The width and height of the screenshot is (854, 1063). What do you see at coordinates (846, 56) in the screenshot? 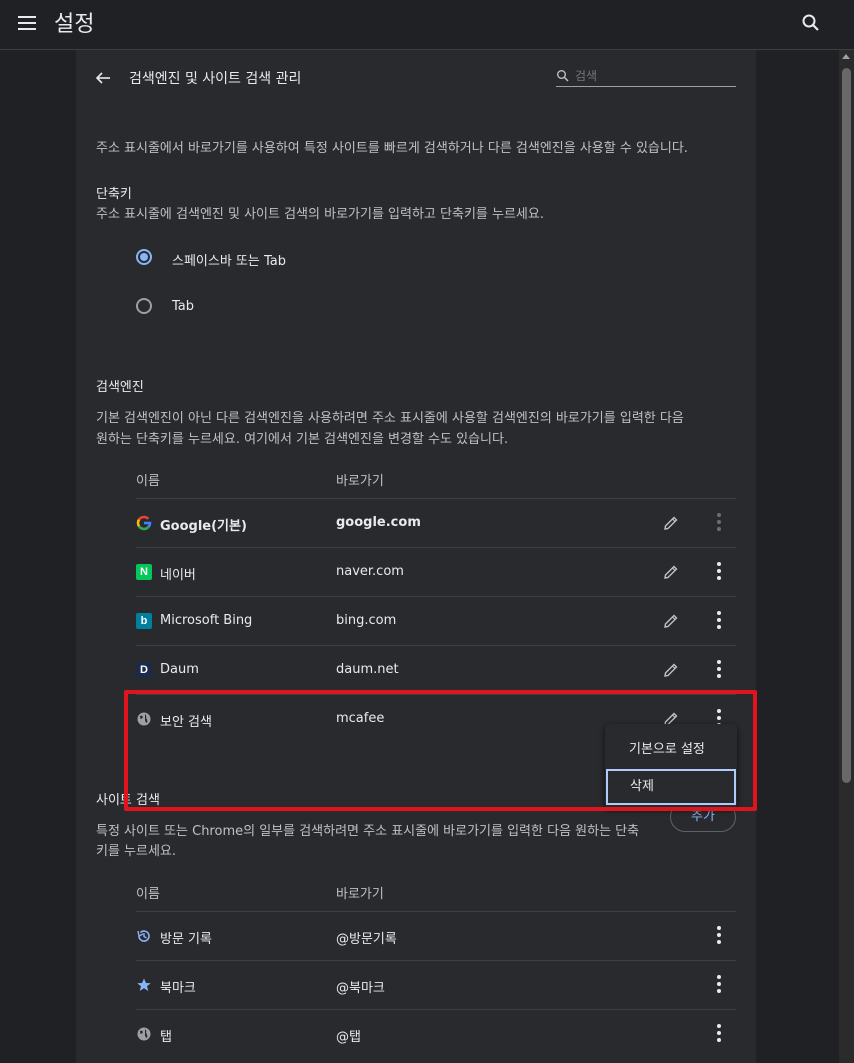
I see `scroll-up-arrow-icon` at bounding box center [846, 56].